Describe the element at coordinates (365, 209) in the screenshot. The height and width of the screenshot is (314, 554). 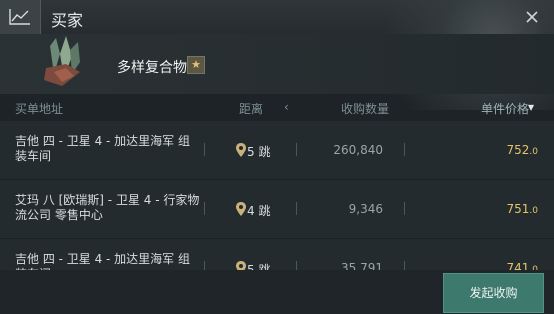
I see `order-quantity: 9,346` at that location.